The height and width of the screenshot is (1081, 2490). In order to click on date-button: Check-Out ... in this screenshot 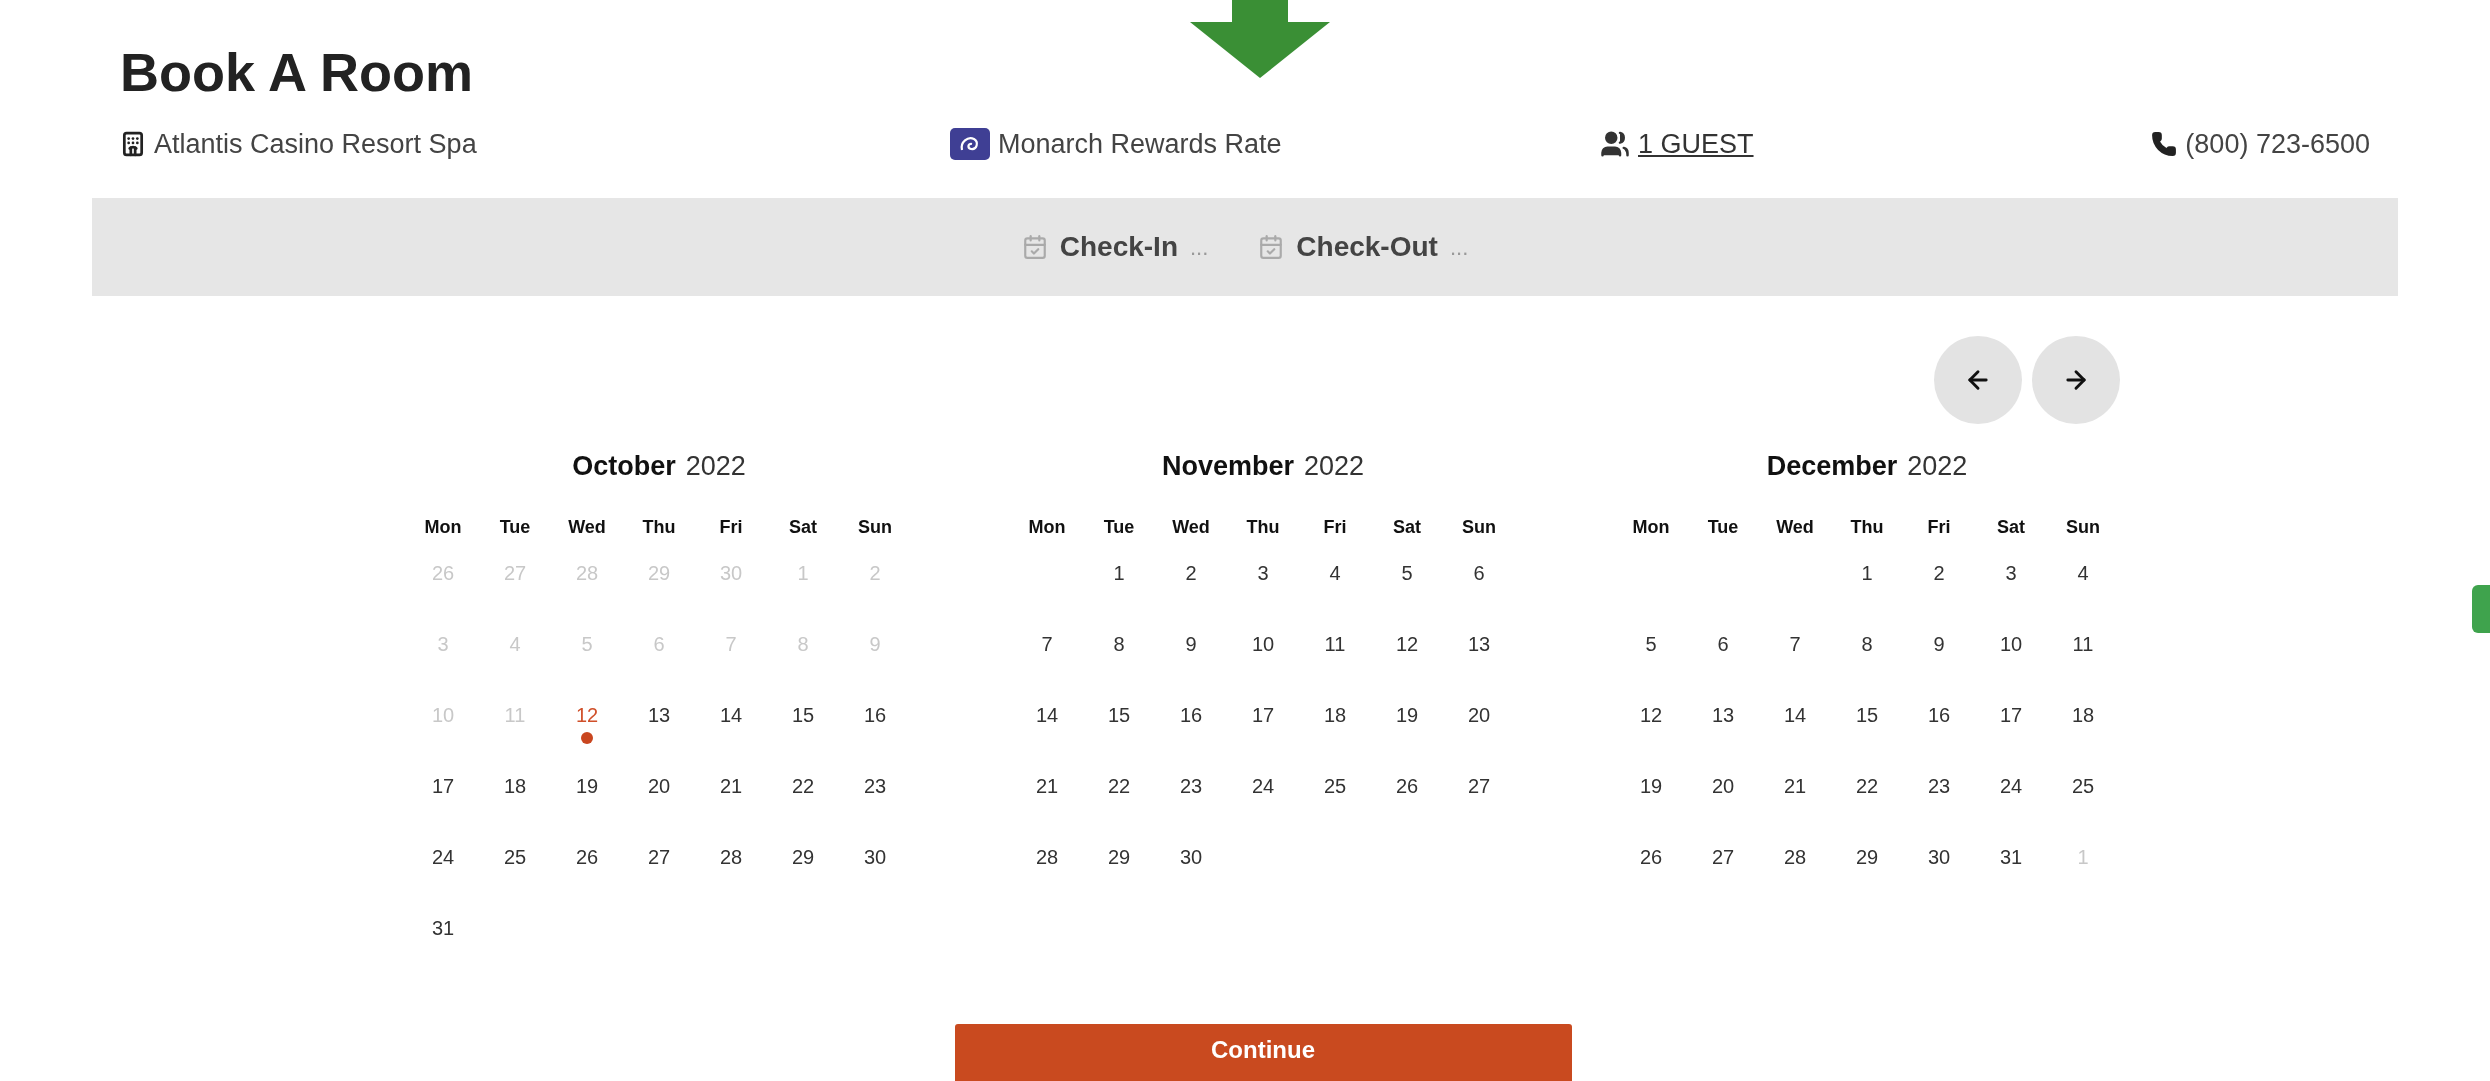, I will do `click(1363, 247)`.